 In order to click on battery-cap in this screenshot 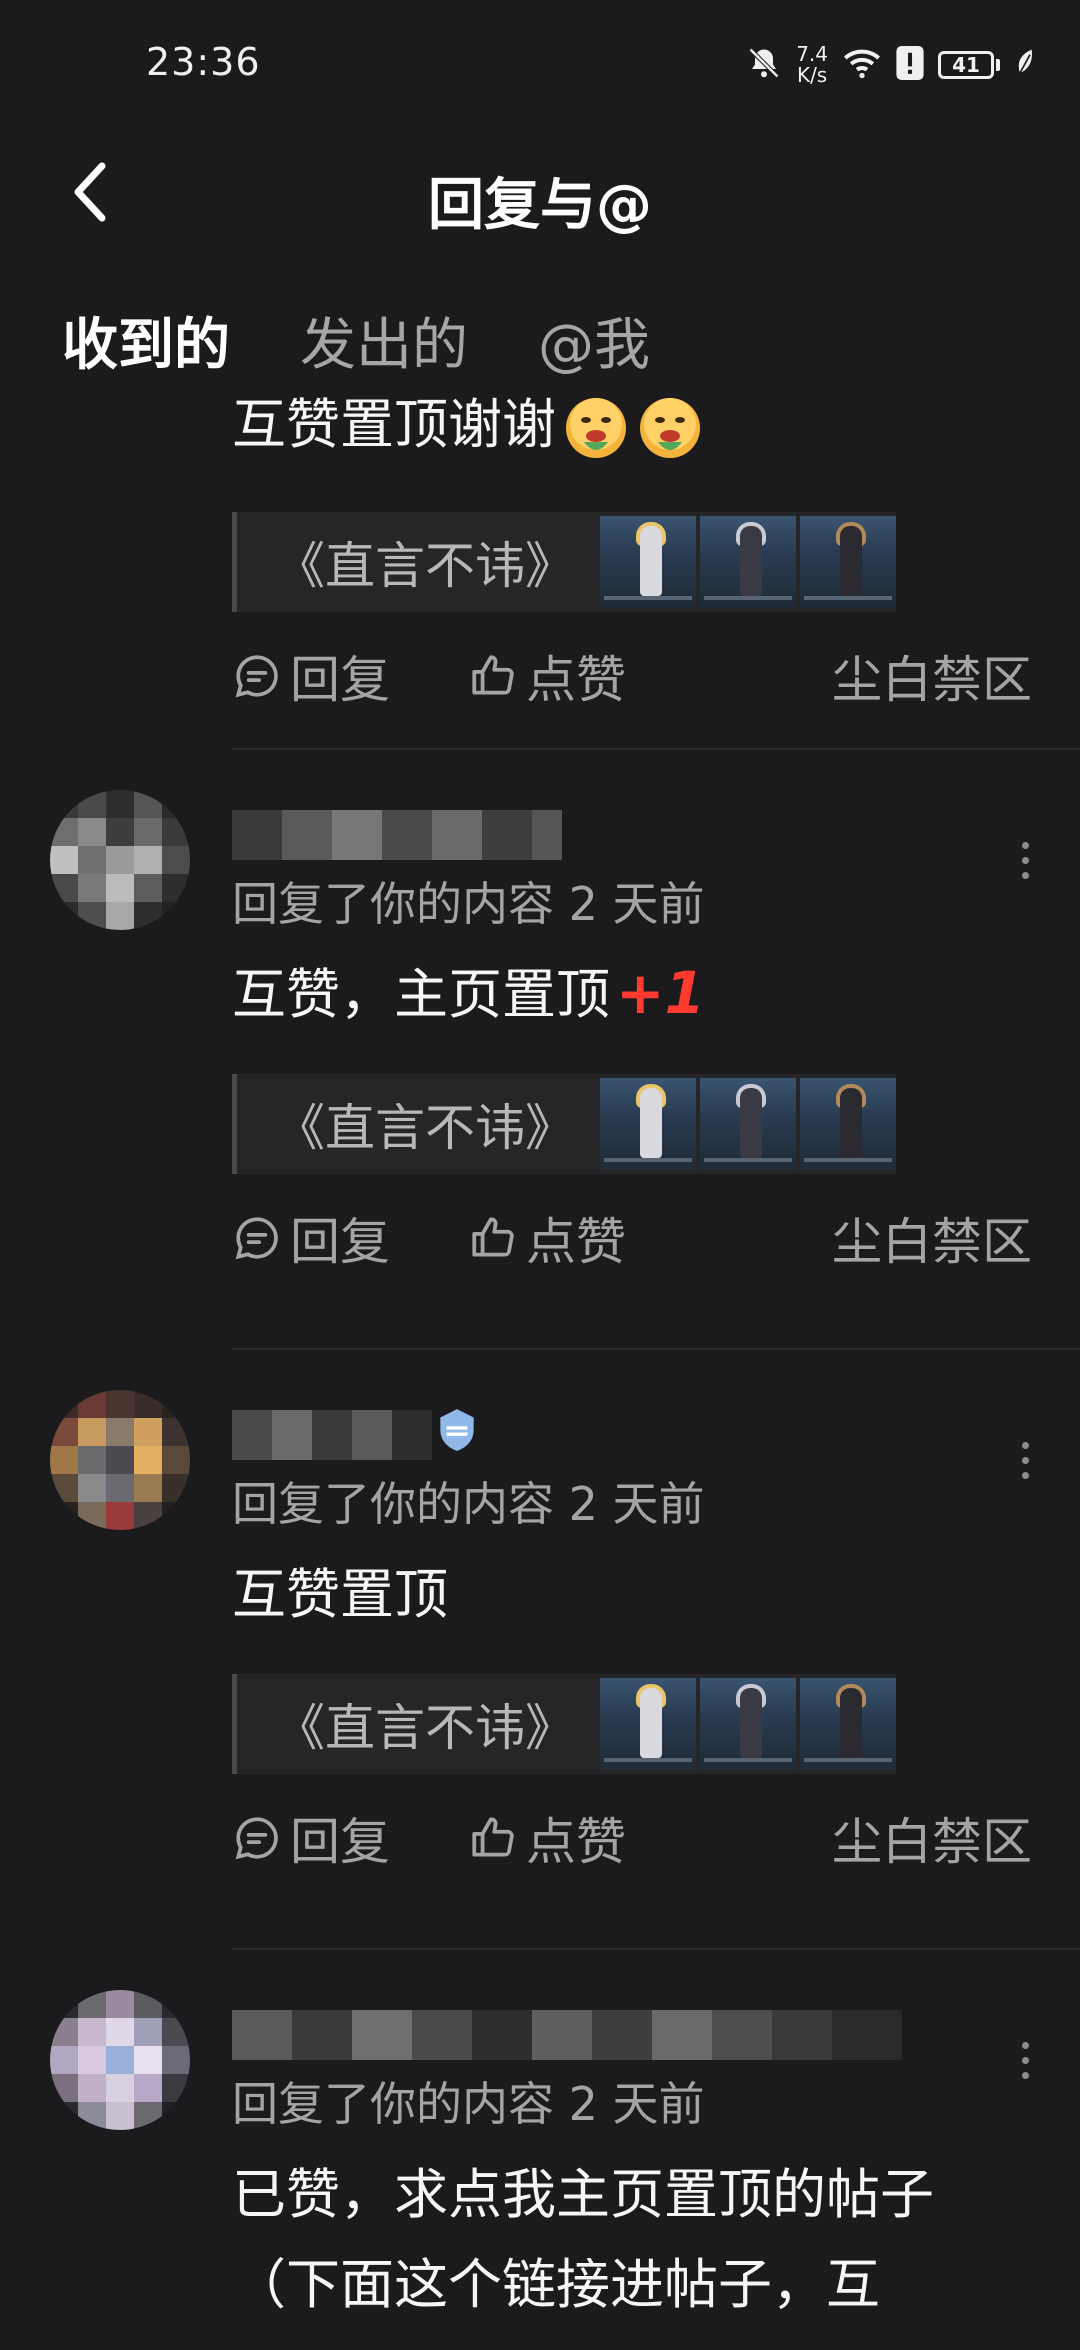, I will do `click(998, 65)`.